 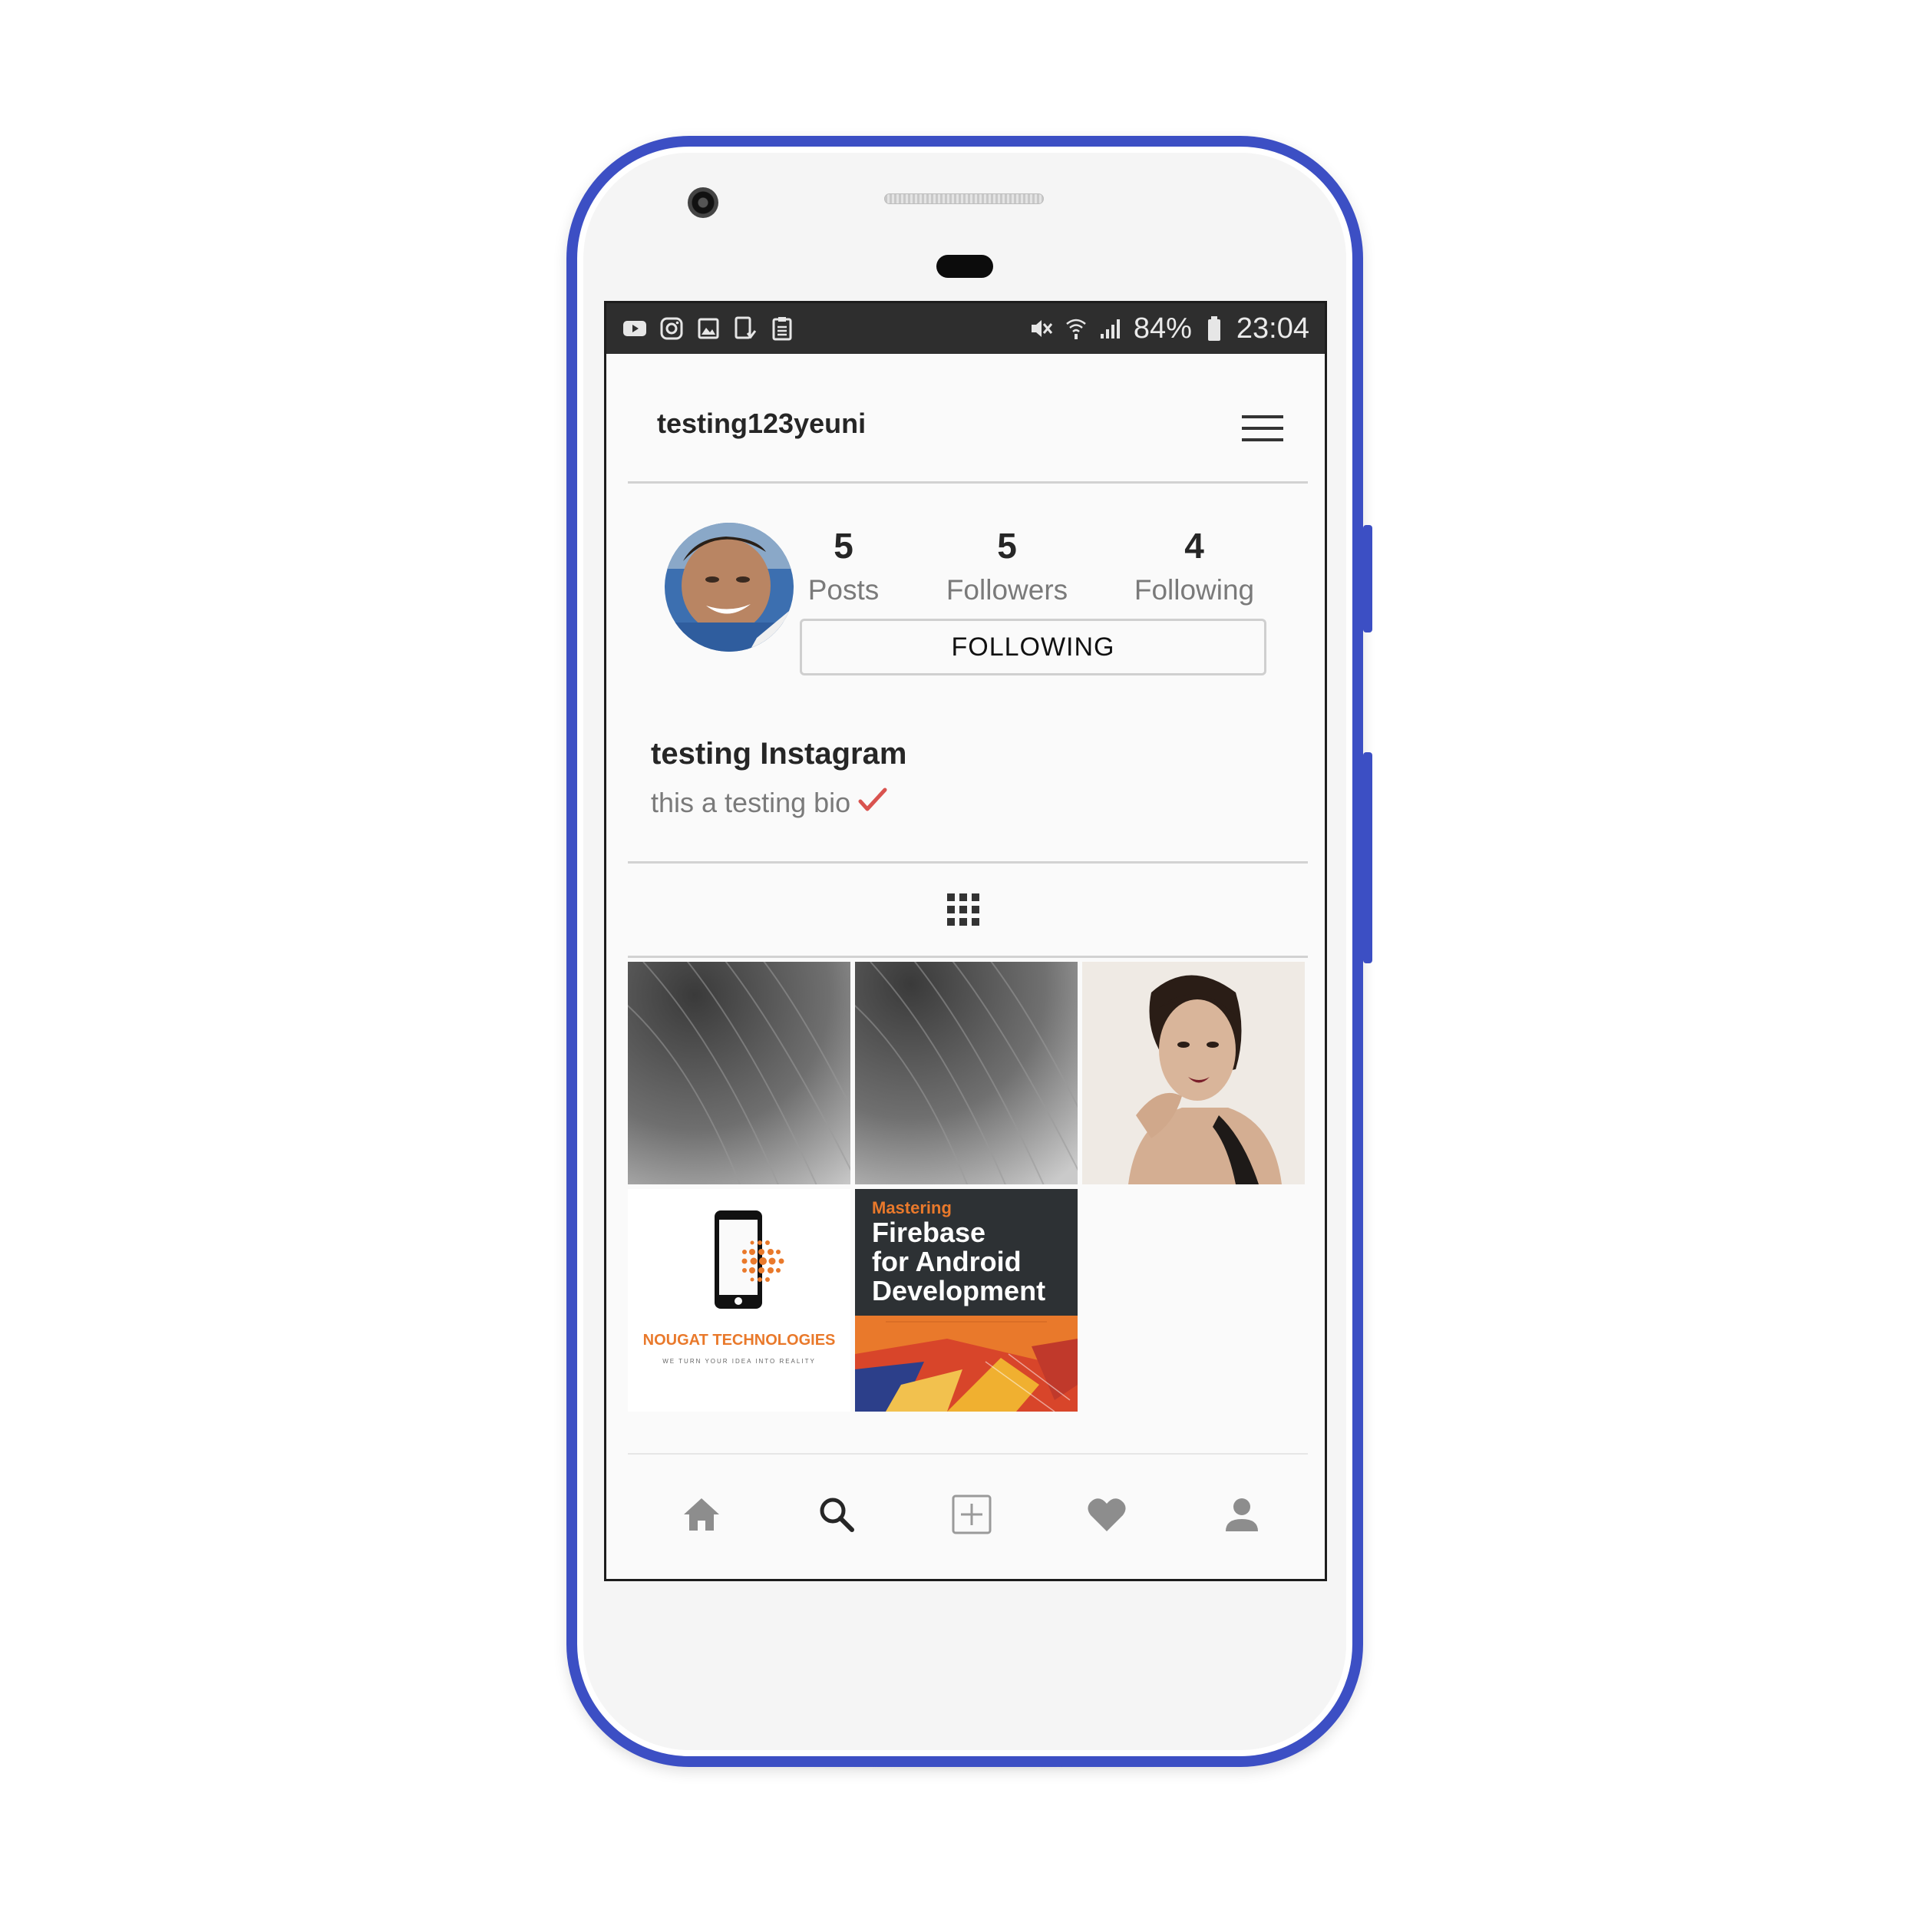 I want to click on following-label: Following, so click(x=1195, y=590).